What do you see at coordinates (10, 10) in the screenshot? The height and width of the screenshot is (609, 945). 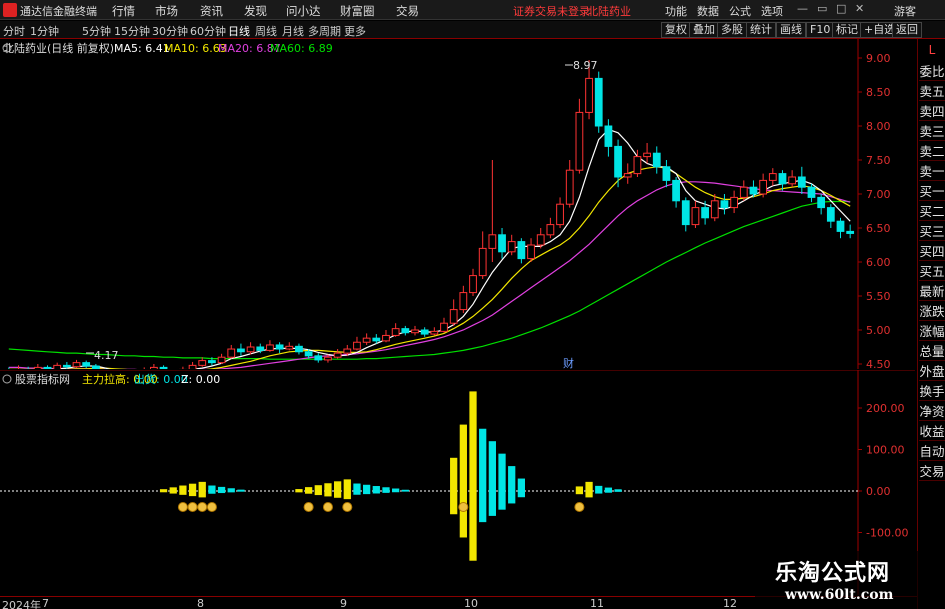 I see `app-logo-icon` at bounding box center [10, 10].